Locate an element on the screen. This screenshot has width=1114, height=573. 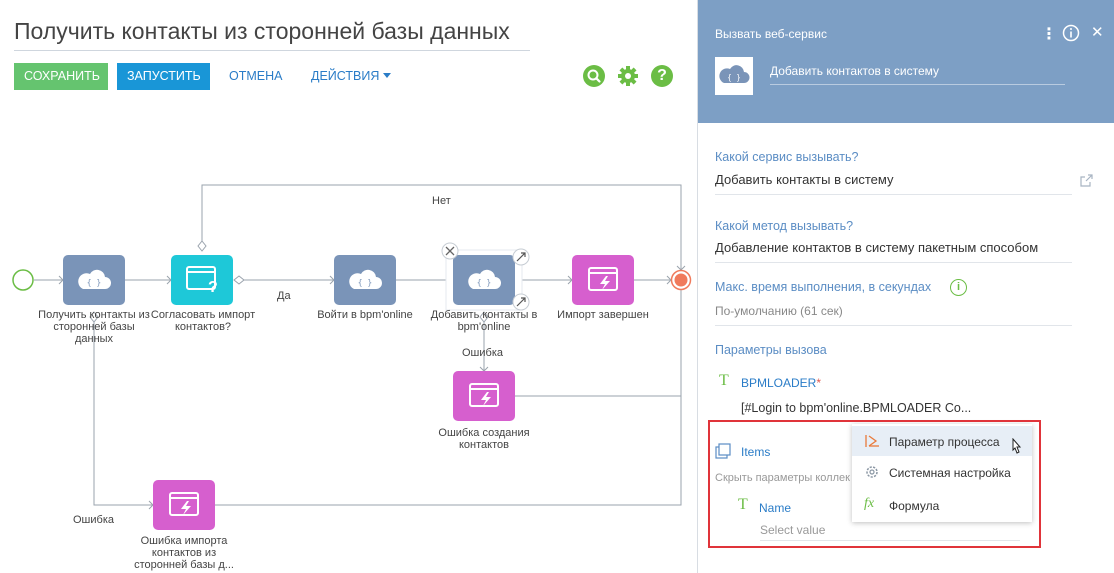
caret-down-icon is located at coordinates (387, 75).